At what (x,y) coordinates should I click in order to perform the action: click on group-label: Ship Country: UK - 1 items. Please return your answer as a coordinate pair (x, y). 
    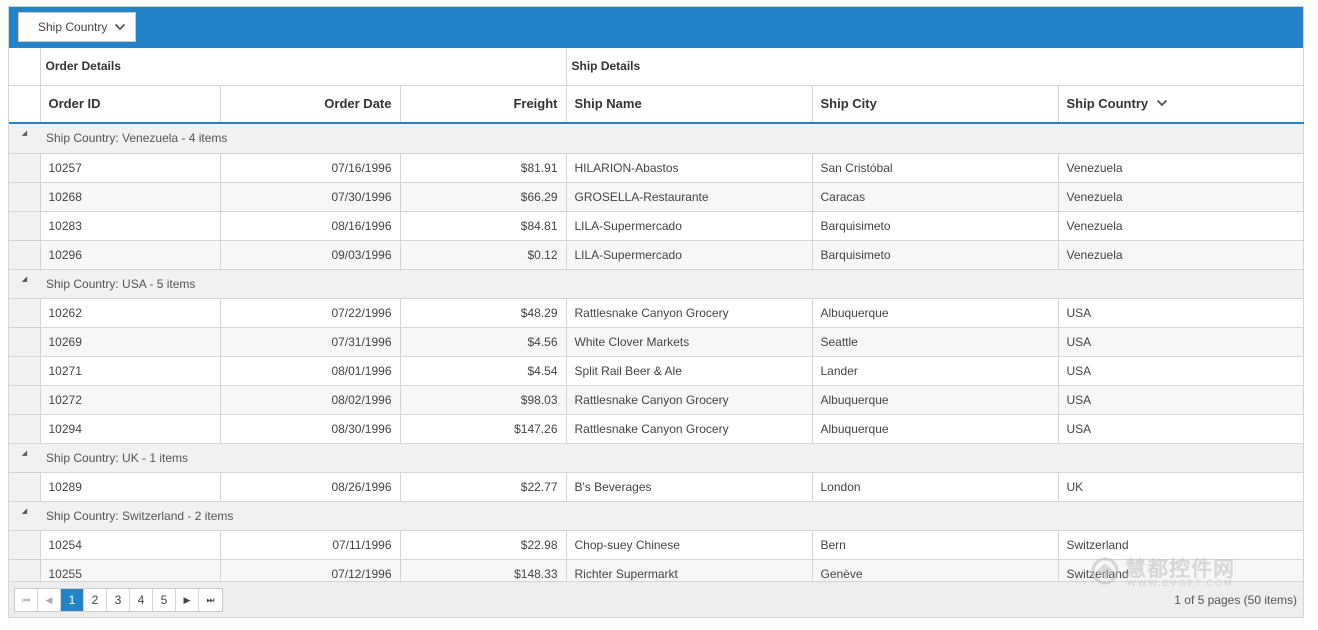
    Looking at the image, I should click on (671, 458).